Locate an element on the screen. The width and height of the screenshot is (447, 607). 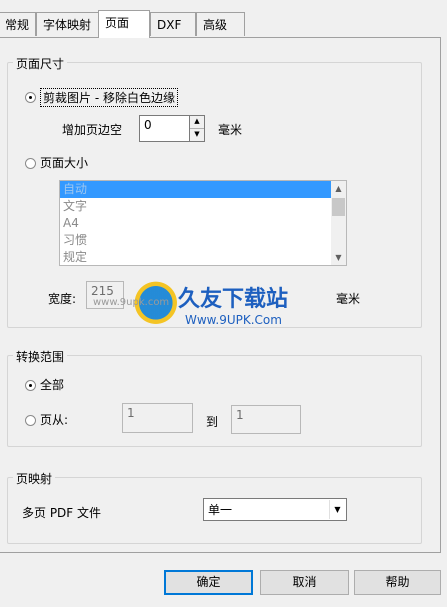
ok-button-label: 确定 is located at coordinates (208, 582).